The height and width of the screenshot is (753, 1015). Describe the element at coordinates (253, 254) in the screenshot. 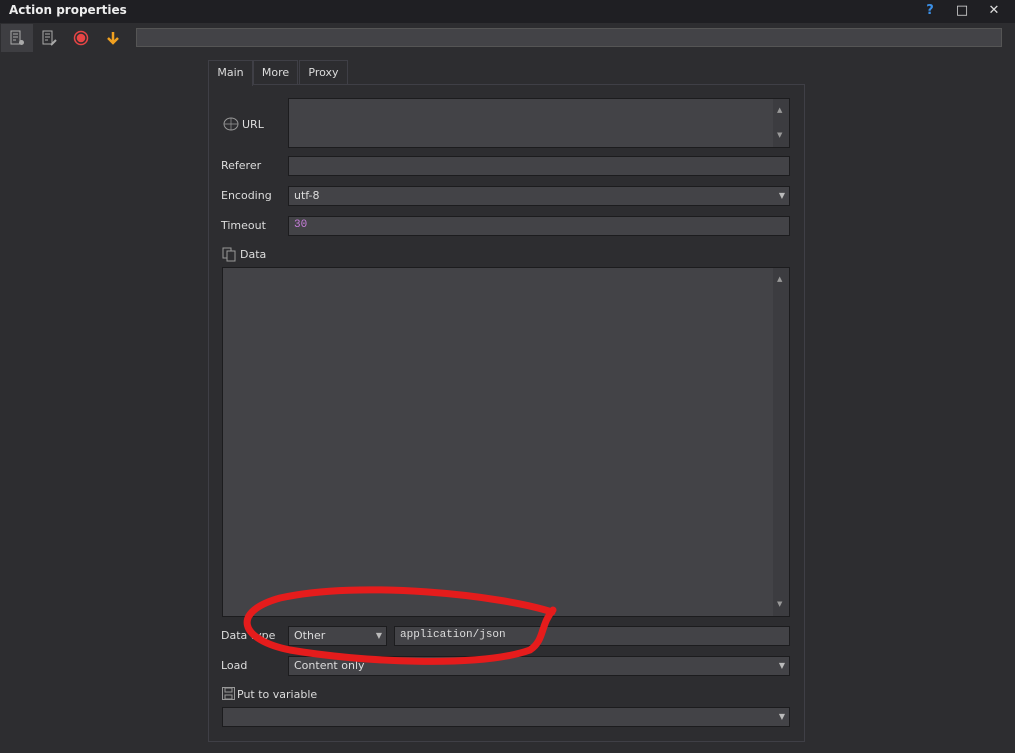

I see `data-label: Data` at that location.